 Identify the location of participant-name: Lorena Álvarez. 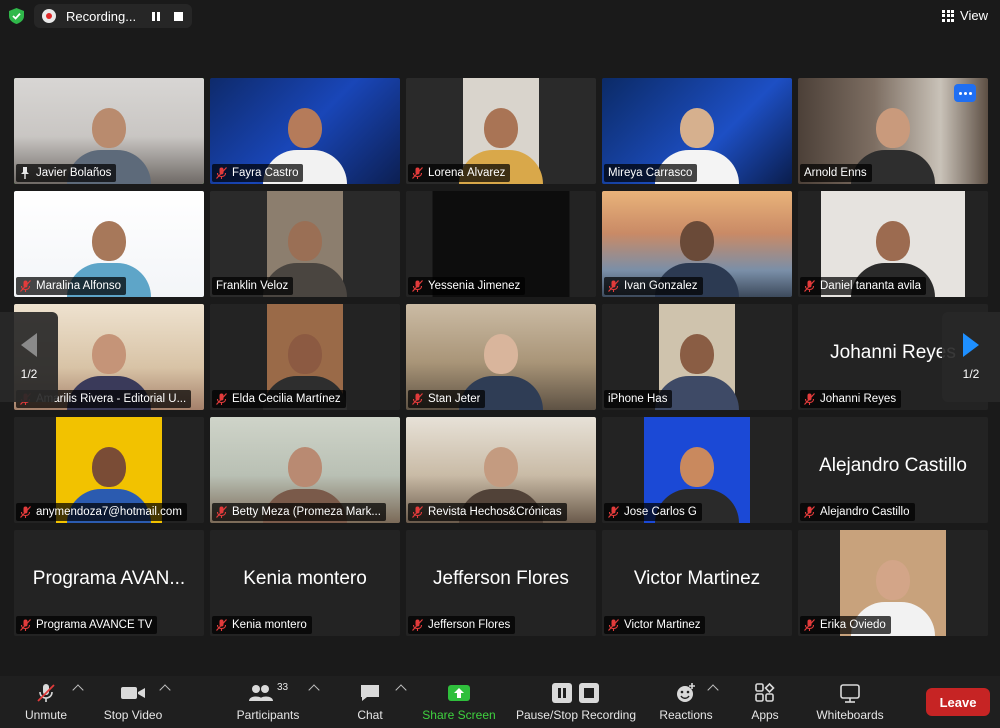
(467, 173).